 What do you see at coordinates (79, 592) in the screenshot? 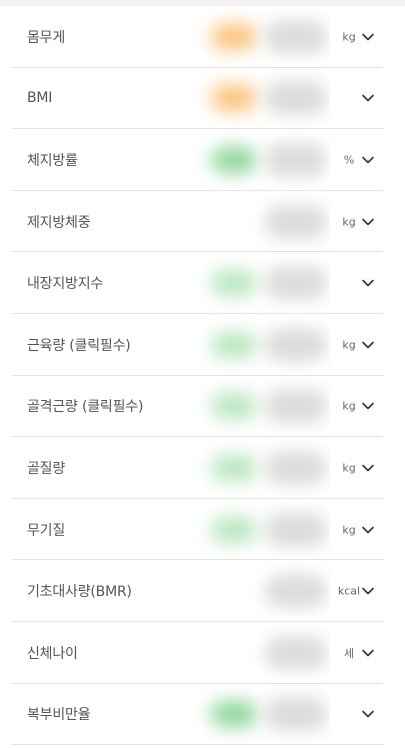
I see `metric-label: 기초대사량(BMR)` at bounding box center [79, 592].